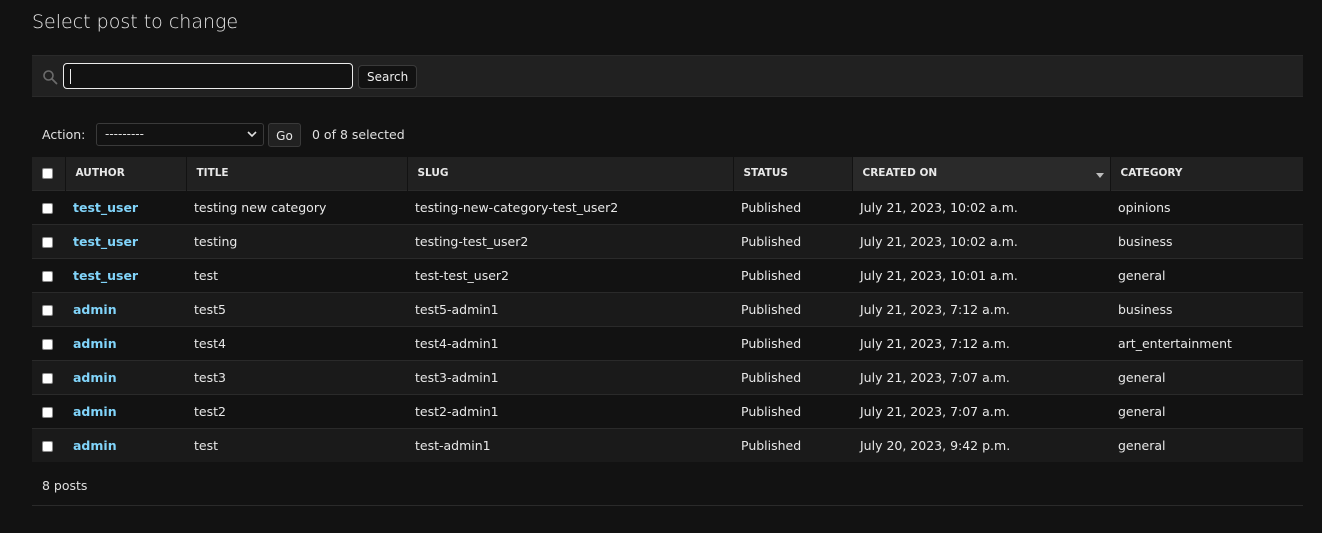 The image size is (1322, 533). What do you see at coordinates (667, 484) in the screenshot?
I see `paginator: 8 posts` at bounding box center [667, 484].